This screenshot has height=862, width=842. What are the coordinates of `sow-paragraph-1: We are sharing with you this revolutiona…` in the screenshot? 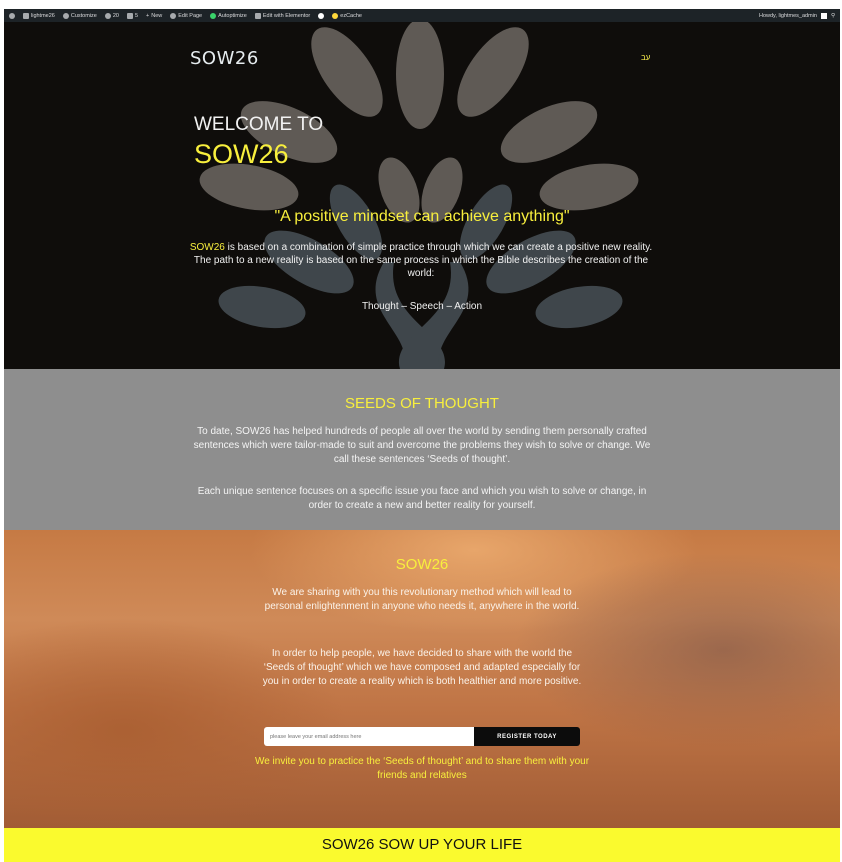 It's located at (422, 599).